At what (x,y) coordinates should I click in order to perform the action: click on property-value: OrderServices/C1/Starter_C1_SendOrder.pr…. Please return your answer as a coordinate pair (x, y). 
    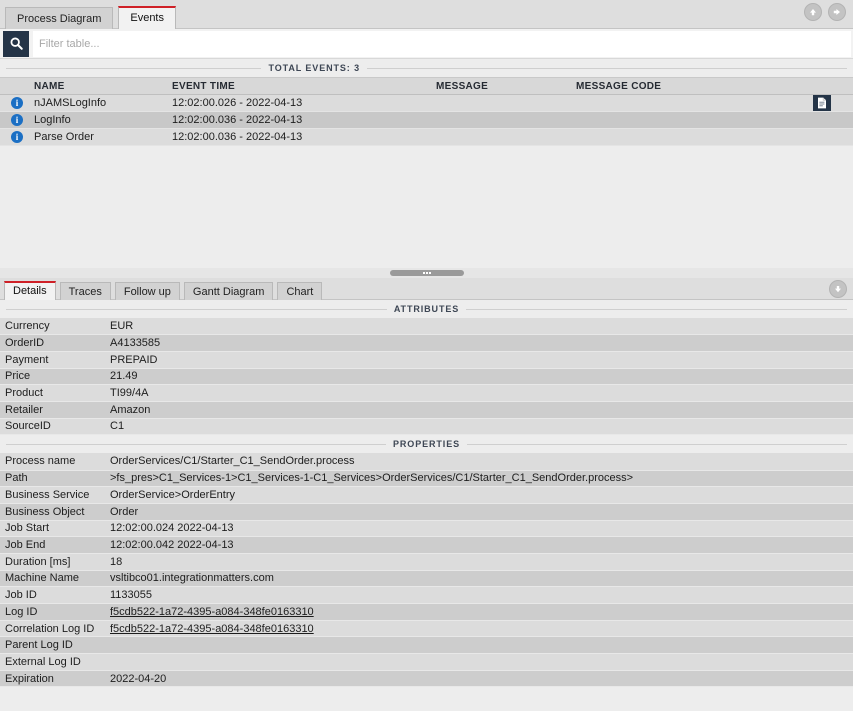
    Looking at the image, I should click on (479, 462).